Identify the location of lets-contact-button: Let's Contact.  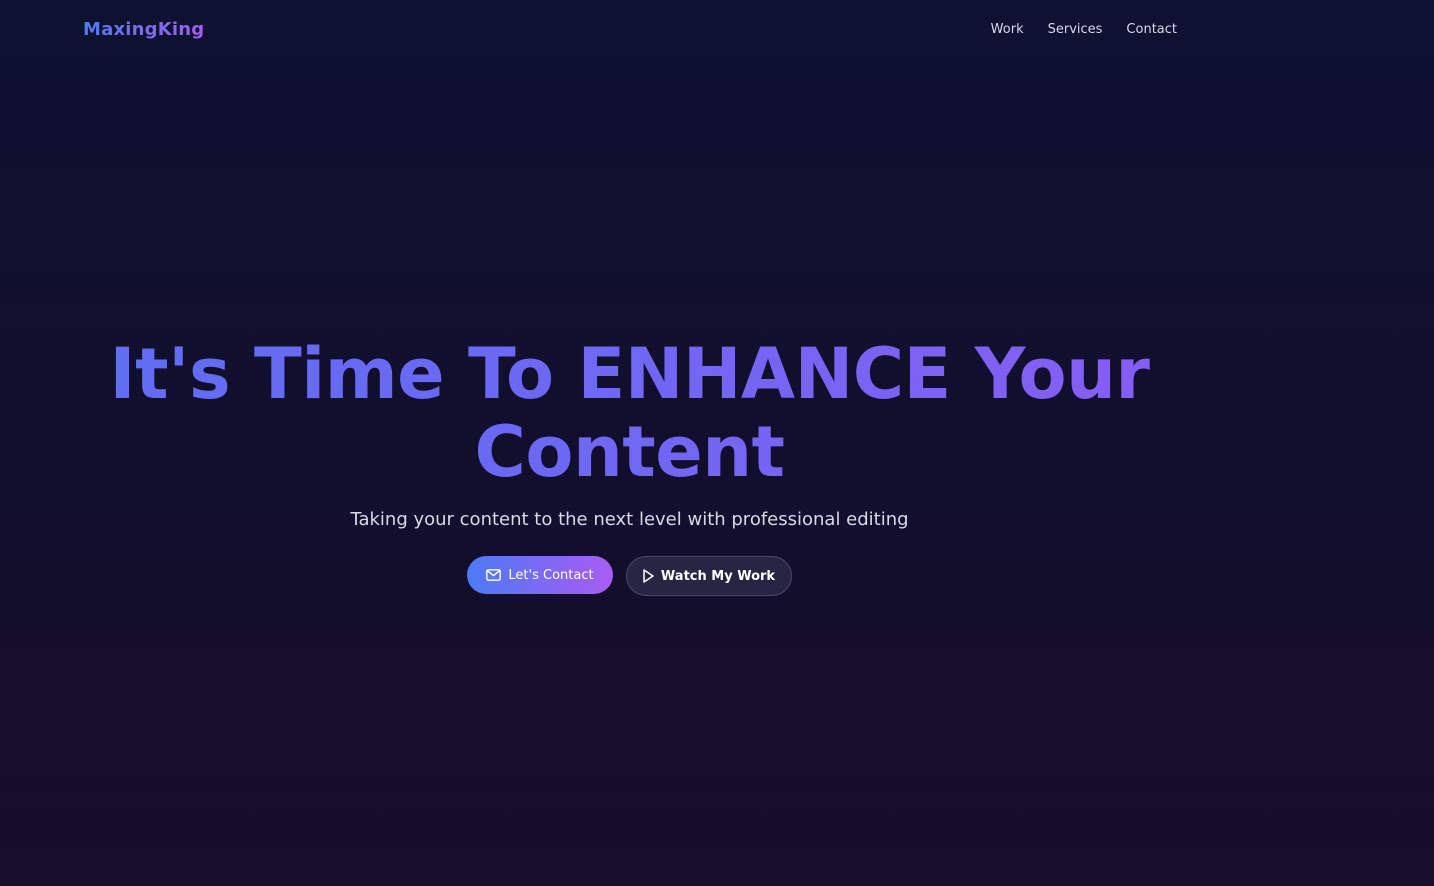
(540, 575).